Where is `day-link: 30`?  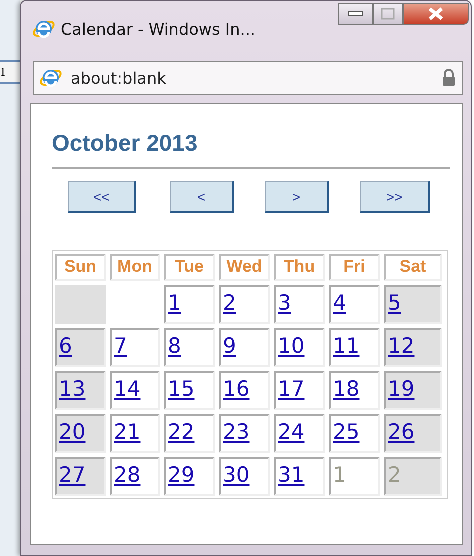
day-link: 30 is located at coordinates (236, 475).